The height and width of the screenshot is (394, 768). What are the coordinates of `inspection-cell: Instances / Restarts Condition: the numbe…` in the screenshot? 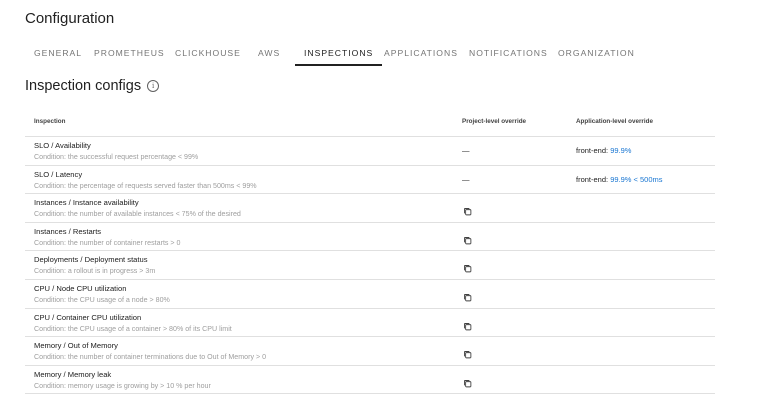 It's located at (107, 237).